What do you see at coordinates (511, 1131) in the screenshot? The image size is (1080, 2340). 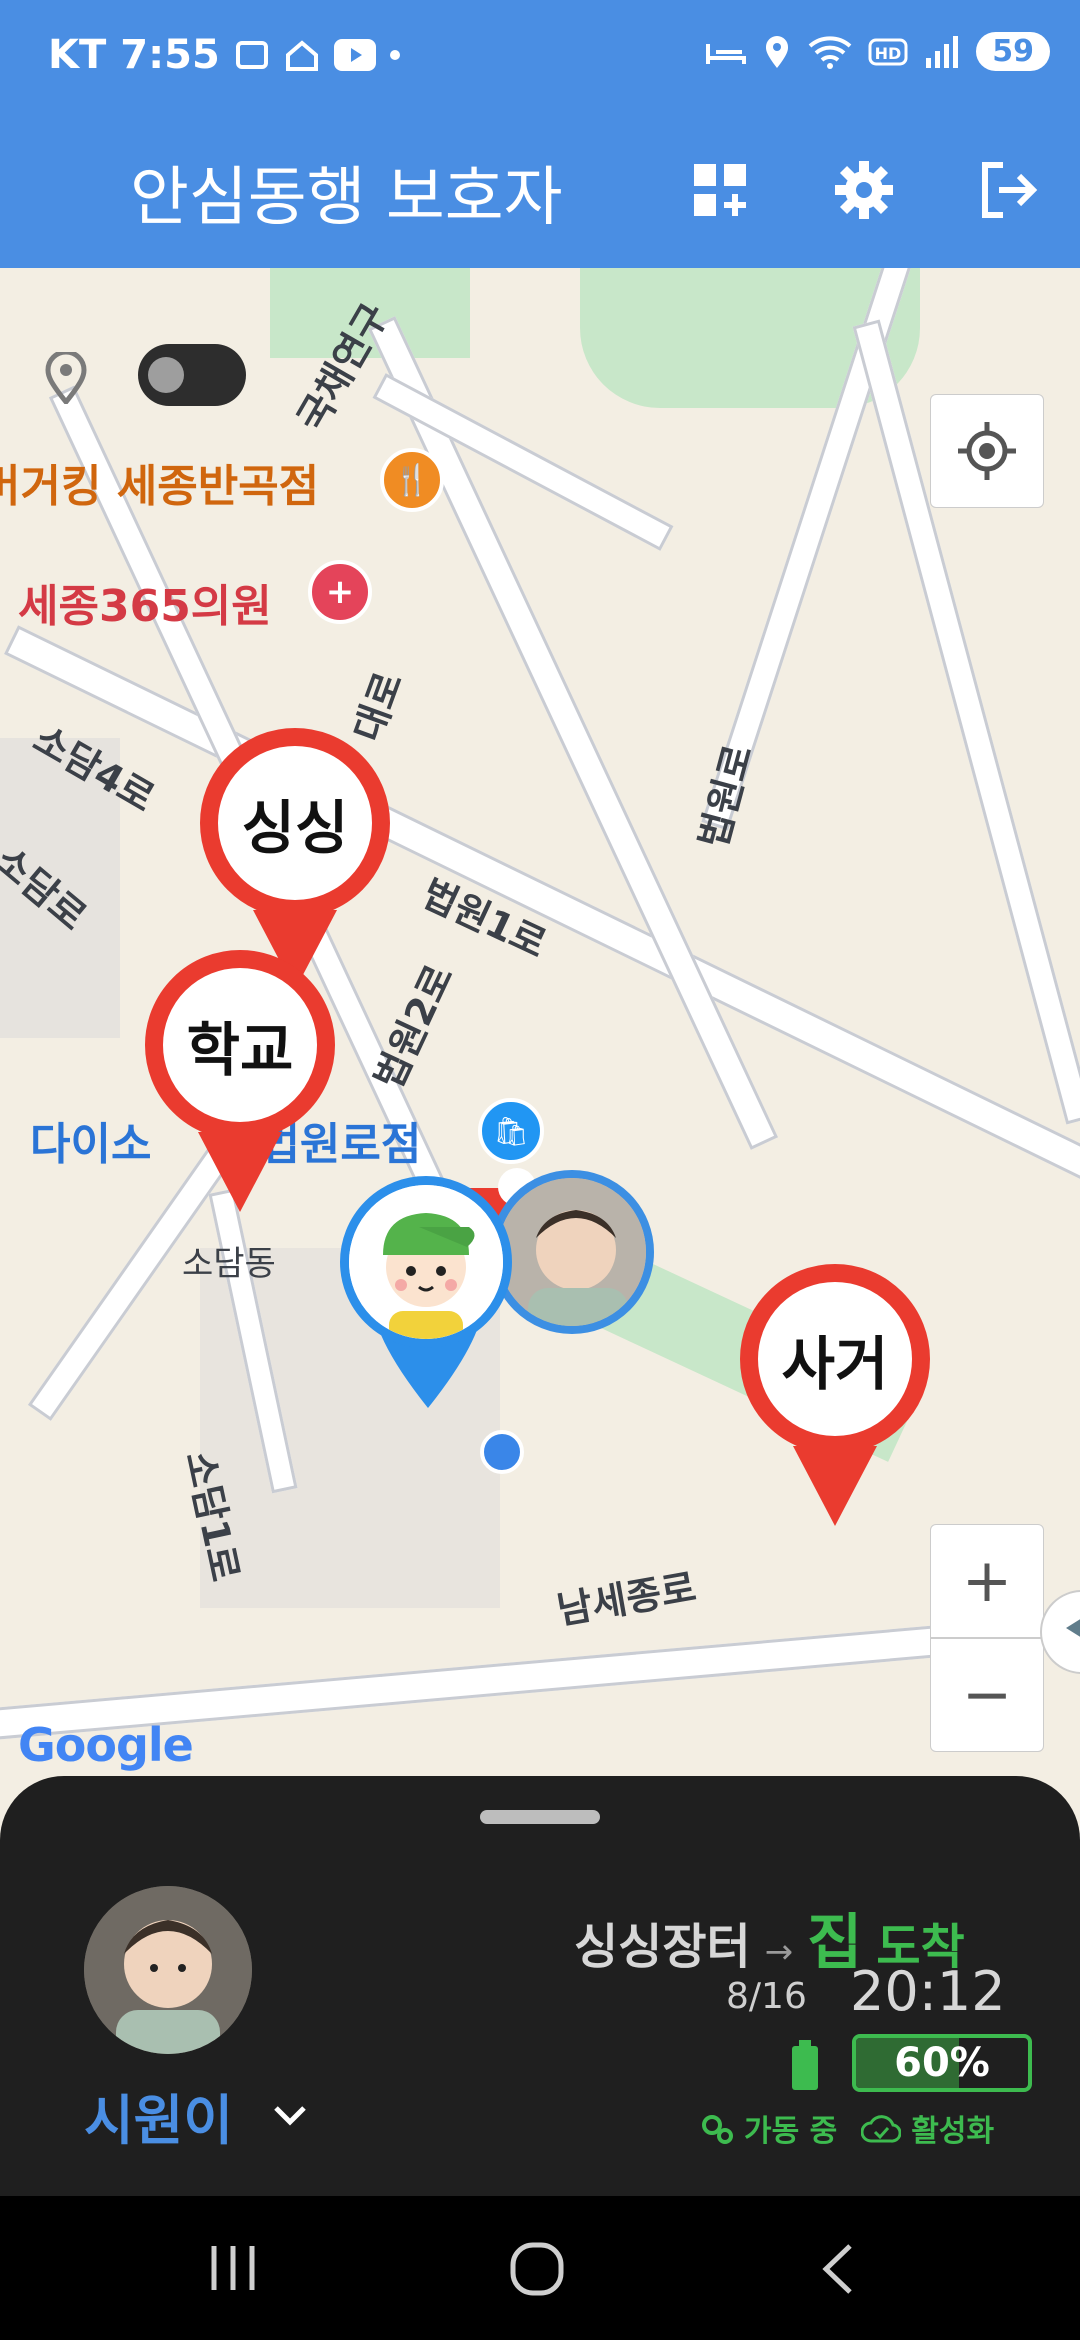 I see `shopping-bag-icon: 🛍` at bounding box center [511, 1131].